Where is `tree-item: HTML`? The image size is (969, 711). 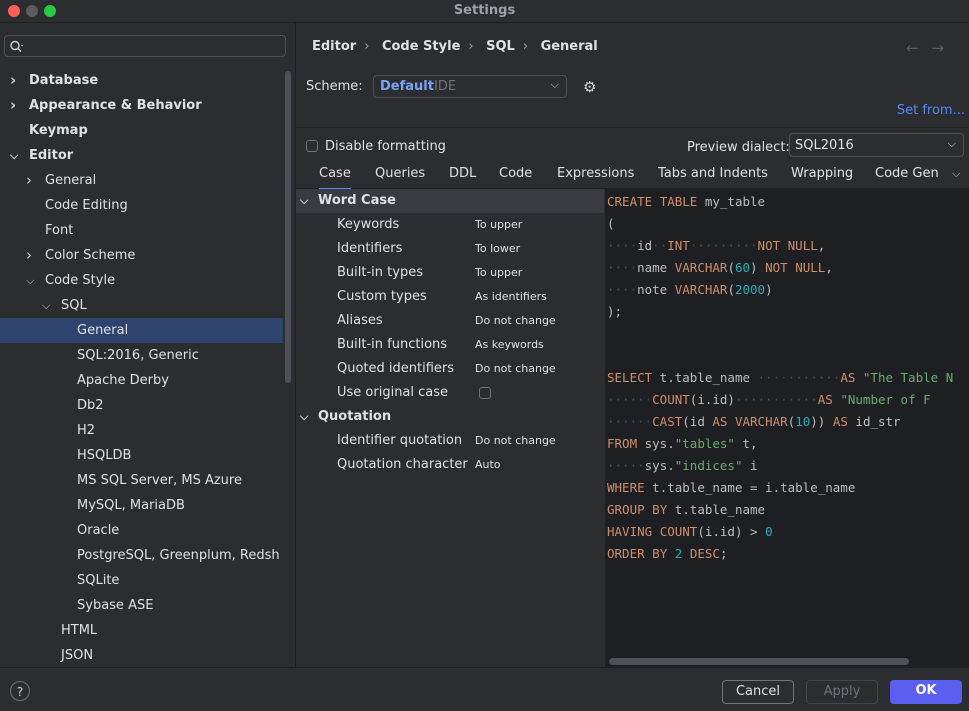
tree-item: HTML is located at coordinates (141, 630).